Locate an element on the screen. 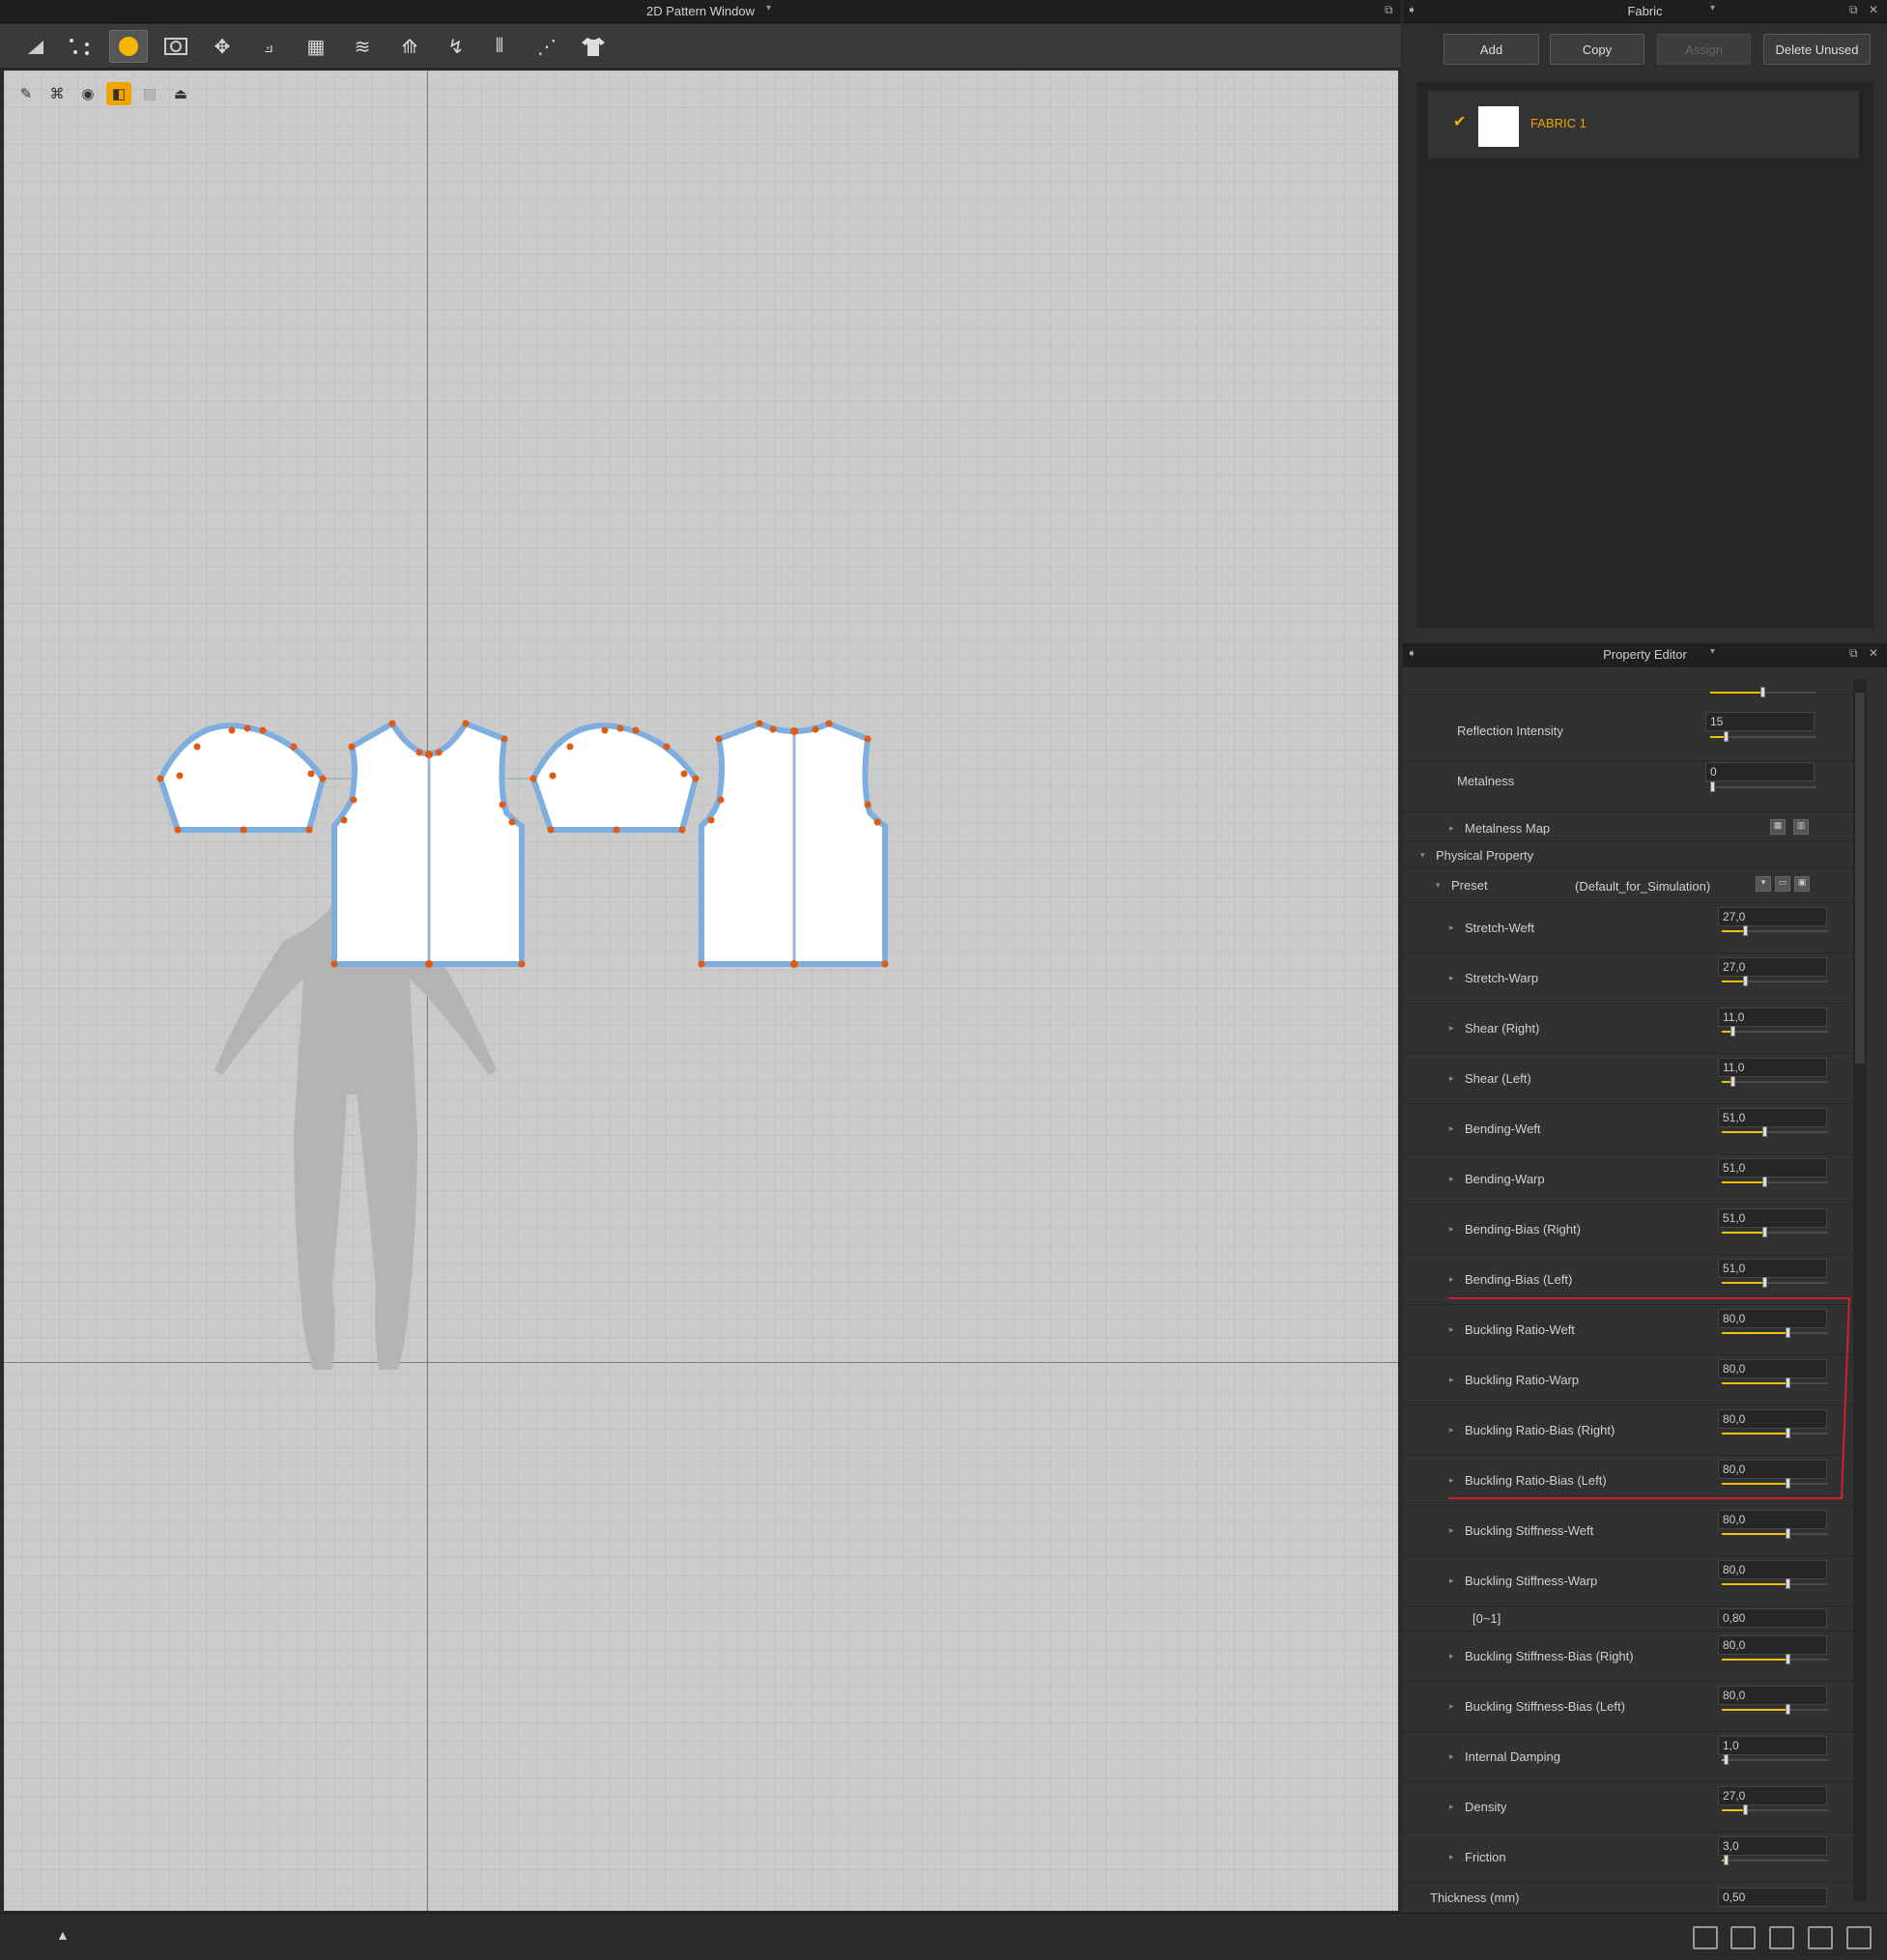  single-view-icon is located at coordinates (1706, 1937).